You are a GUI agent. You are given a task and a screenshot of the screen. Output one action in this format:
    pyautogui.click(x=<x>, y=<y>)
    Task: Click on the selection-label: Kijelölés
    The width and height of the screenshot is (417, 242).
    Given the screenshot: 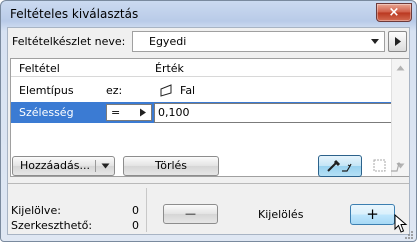 What is the action you would take?
    pyautogui.click(x=281, y=214)
    